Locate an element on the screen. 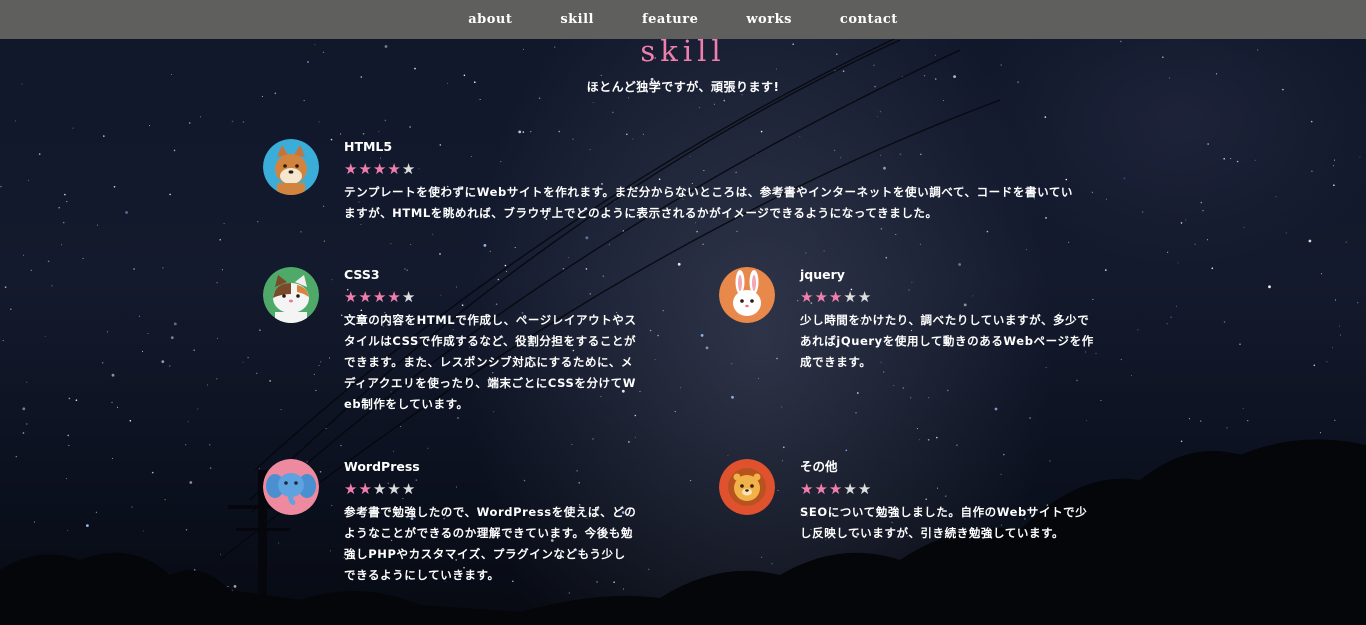 The width and height of the screenshot is (1366, 625). nav-link-feature: feature is located at coordinates (670, 19).